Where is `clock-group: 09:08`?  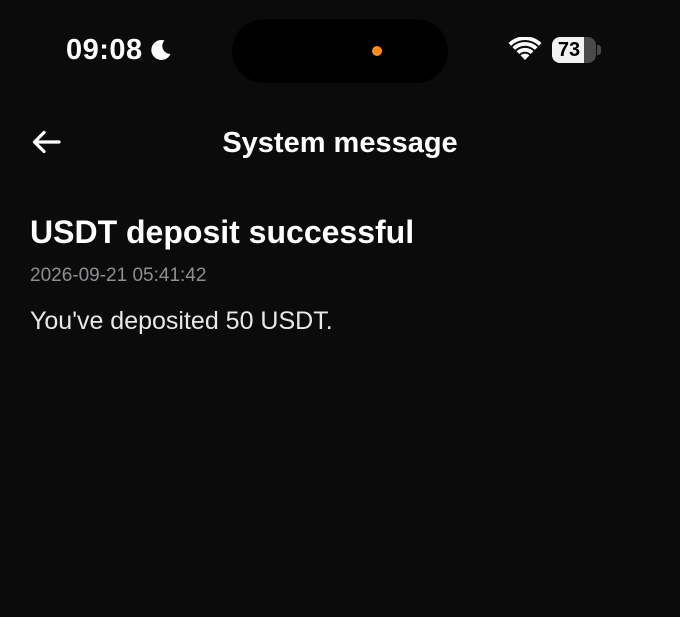 clock-group: 09:08 is located at coordinates (119, 50).